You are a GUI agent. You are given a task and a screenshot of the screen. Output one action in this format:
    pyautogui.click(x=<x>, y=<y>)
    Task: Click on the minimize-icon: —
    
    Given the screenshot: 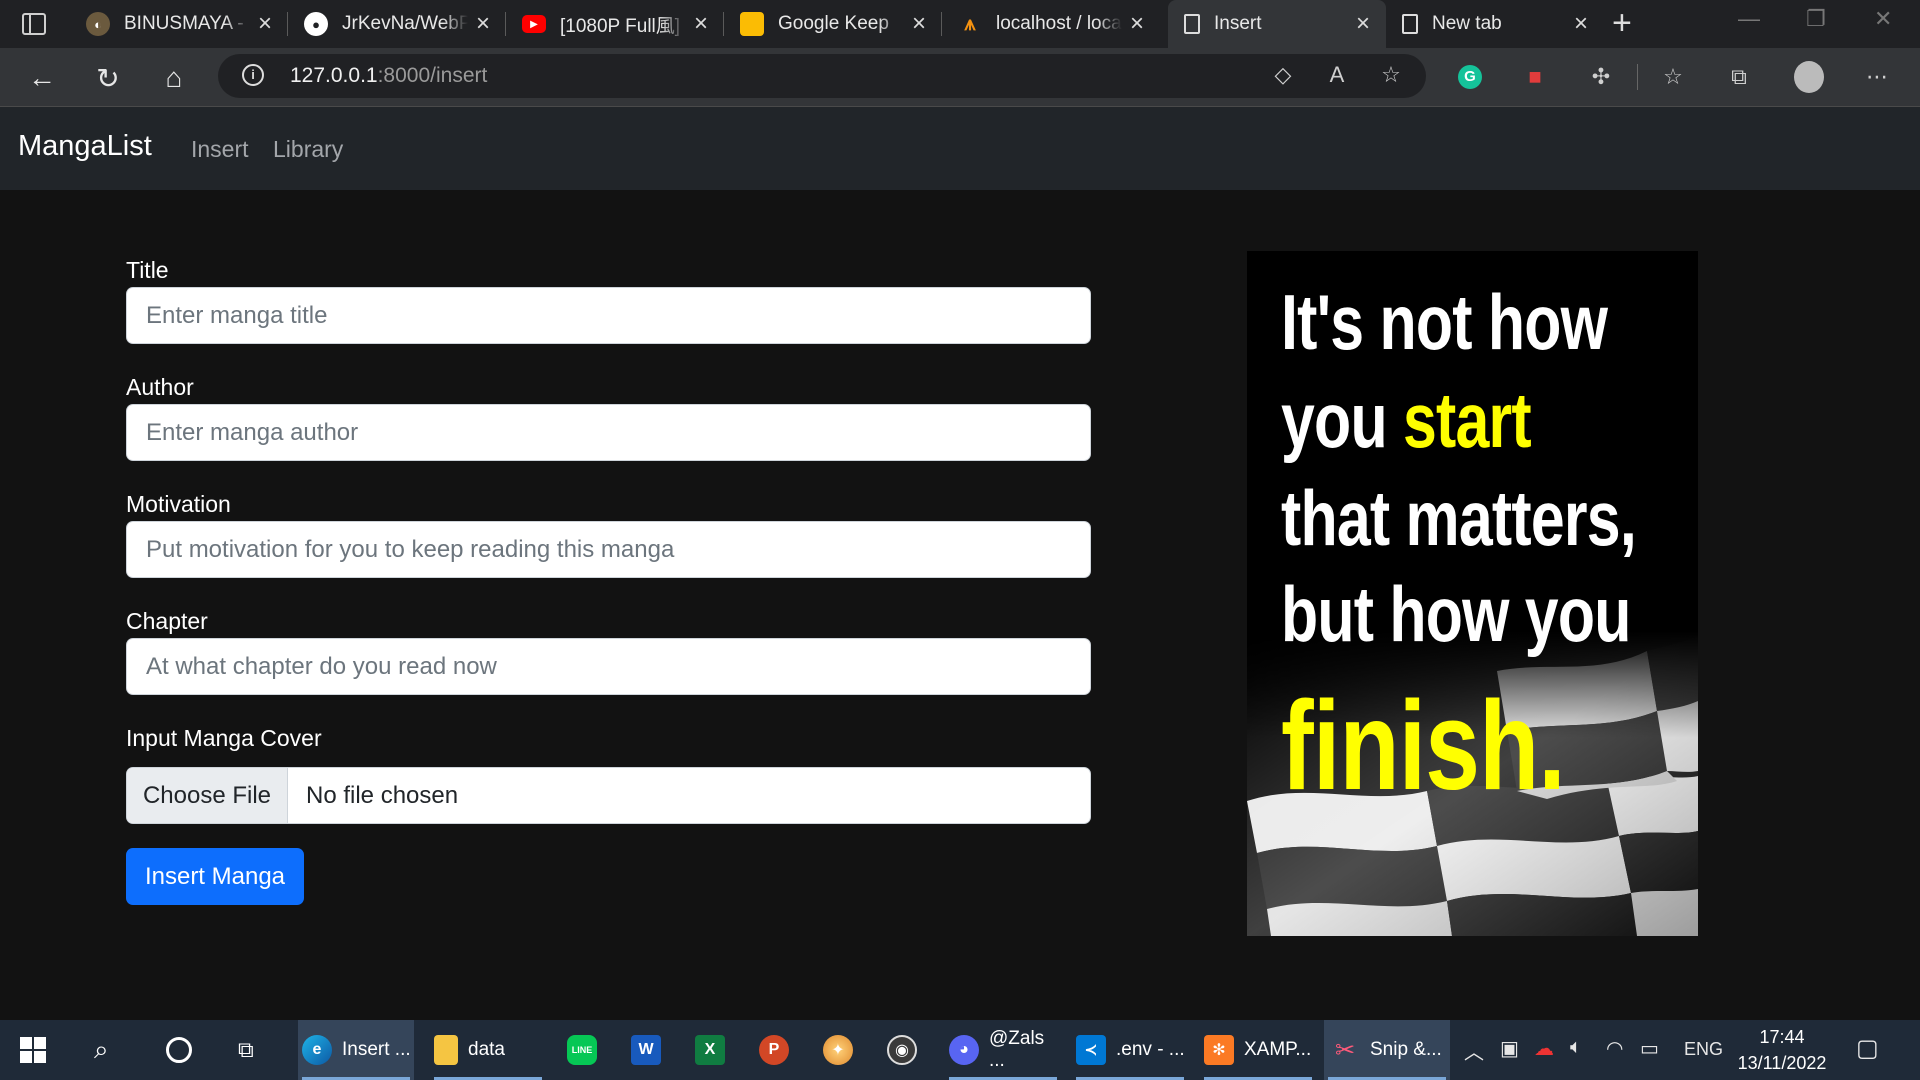 What is the action you would take?
    pyautogui.click(x=1749, y=19)
    